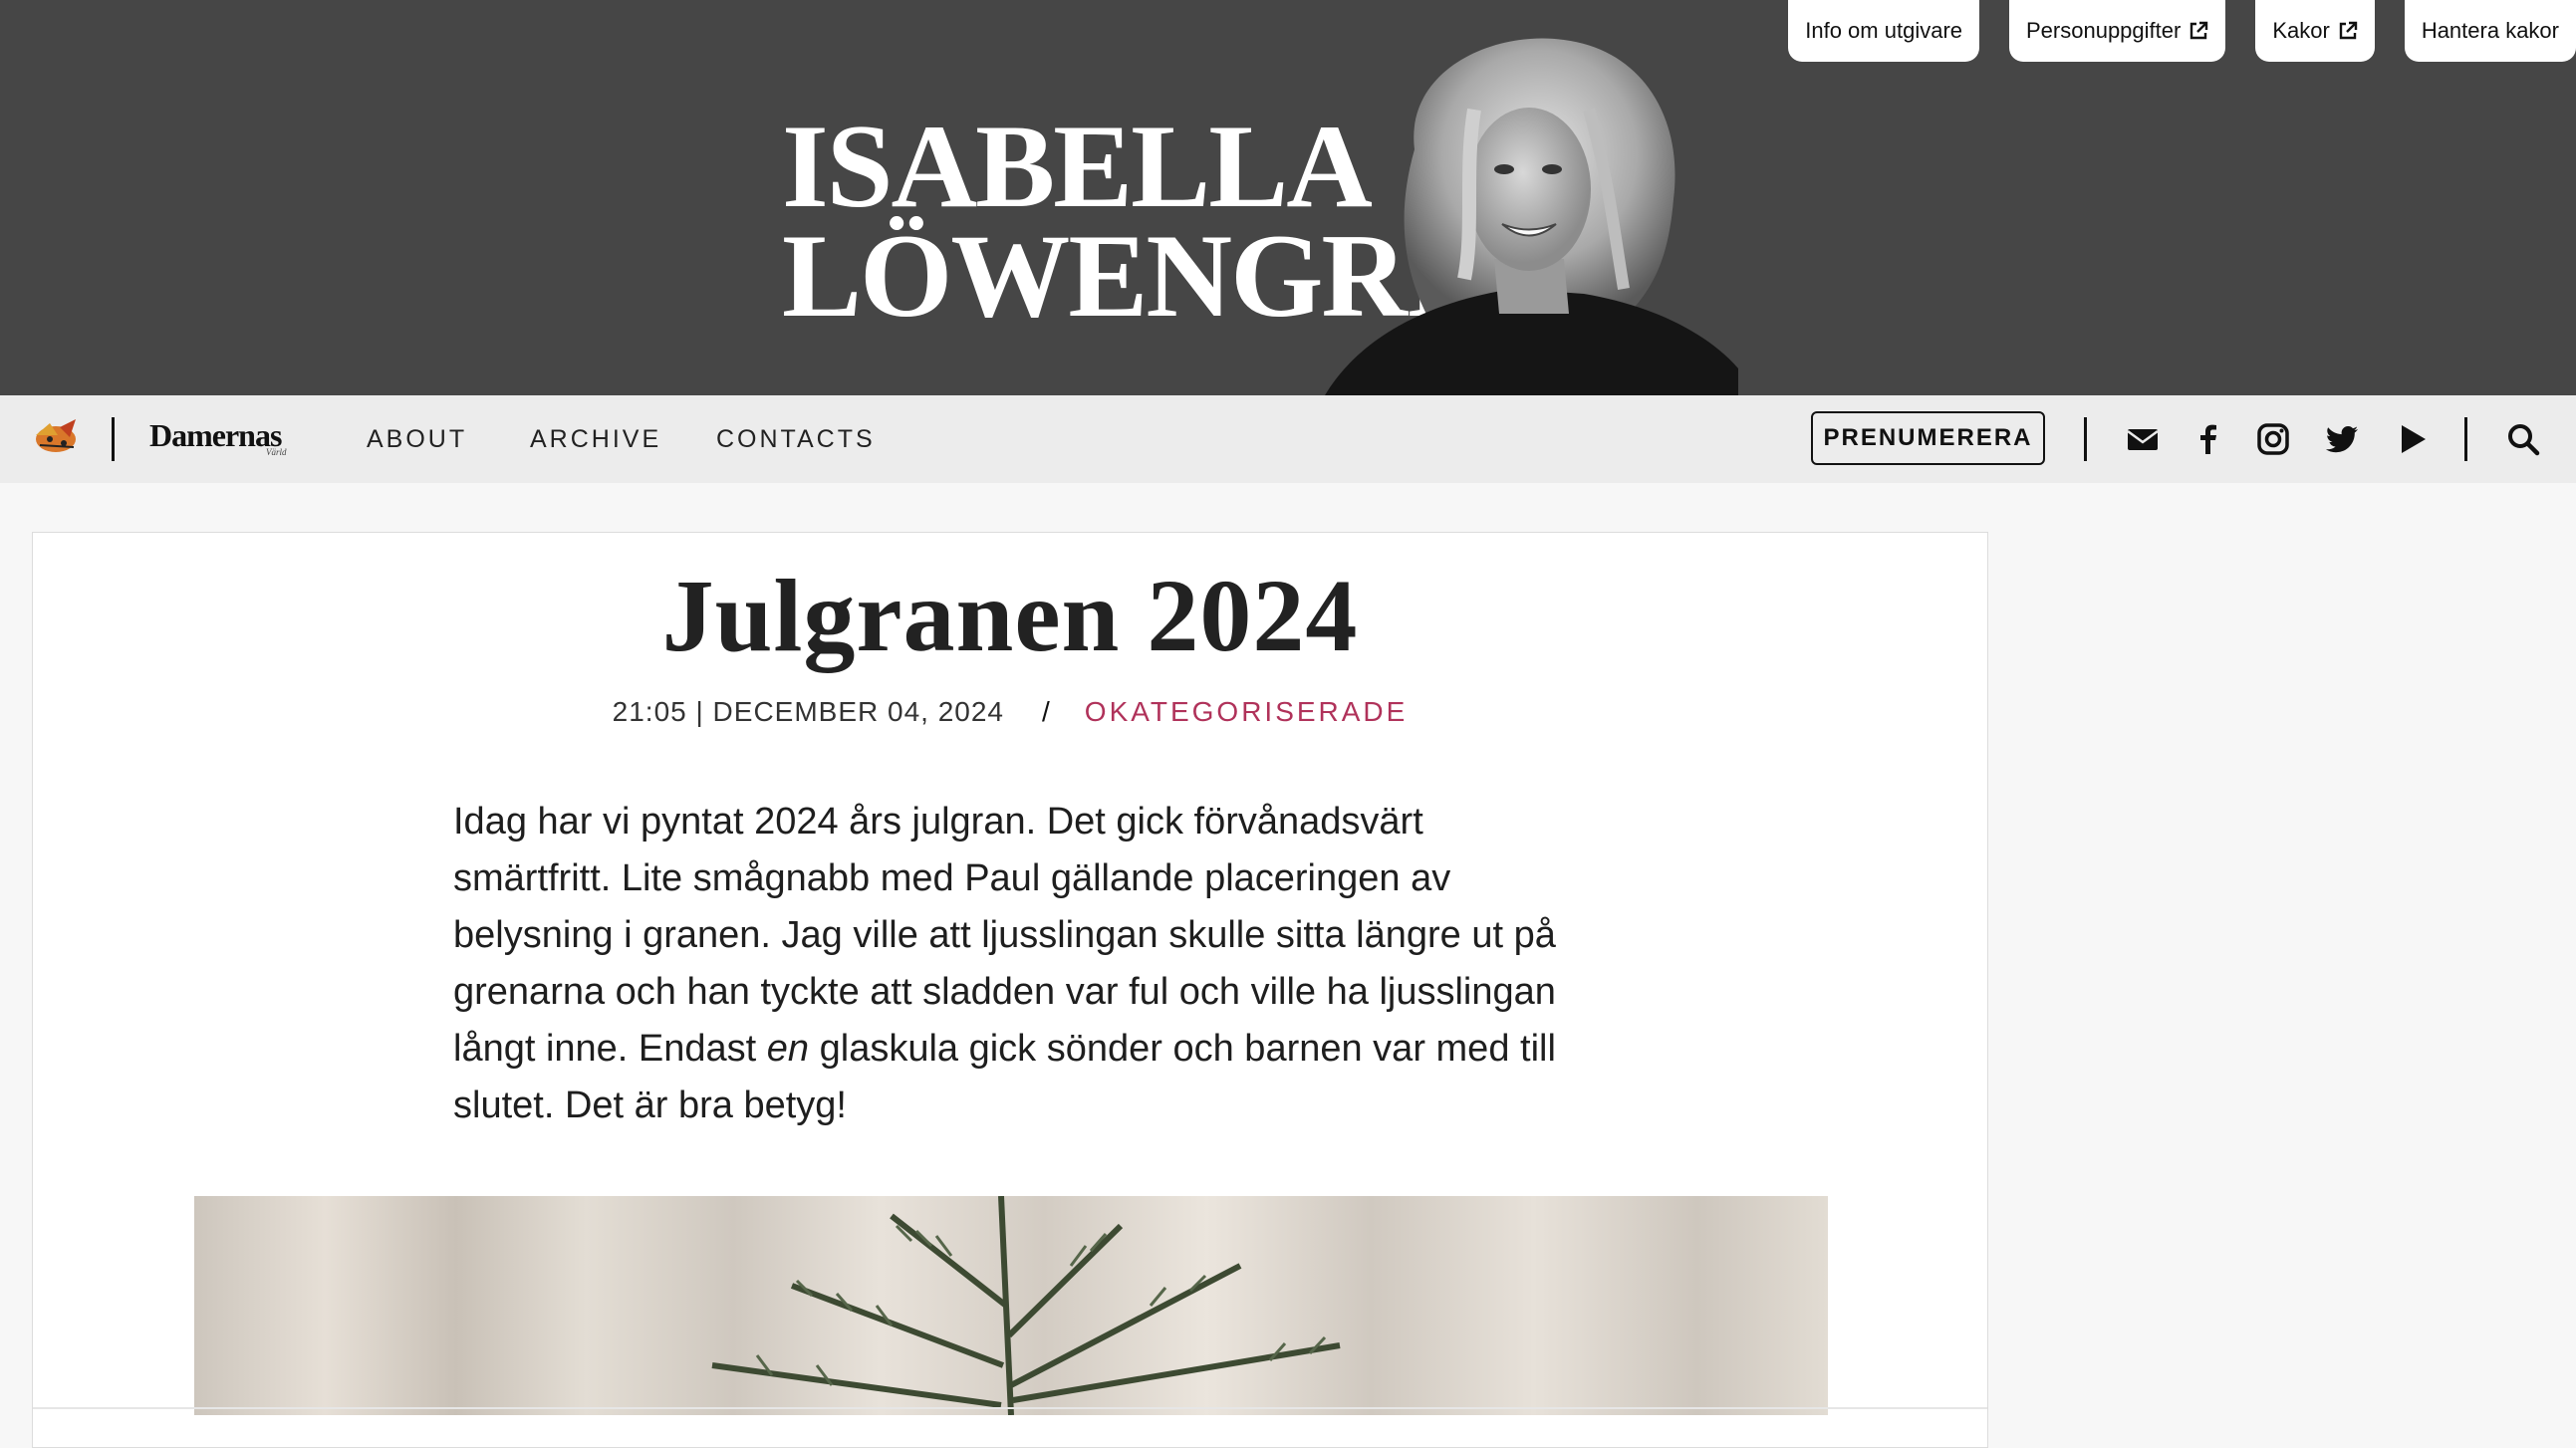  What do you see at coordinates (1010, 616) in the screenshot?
I see `post-title: Julgranen 2024` at bounding box center [1010, 616].